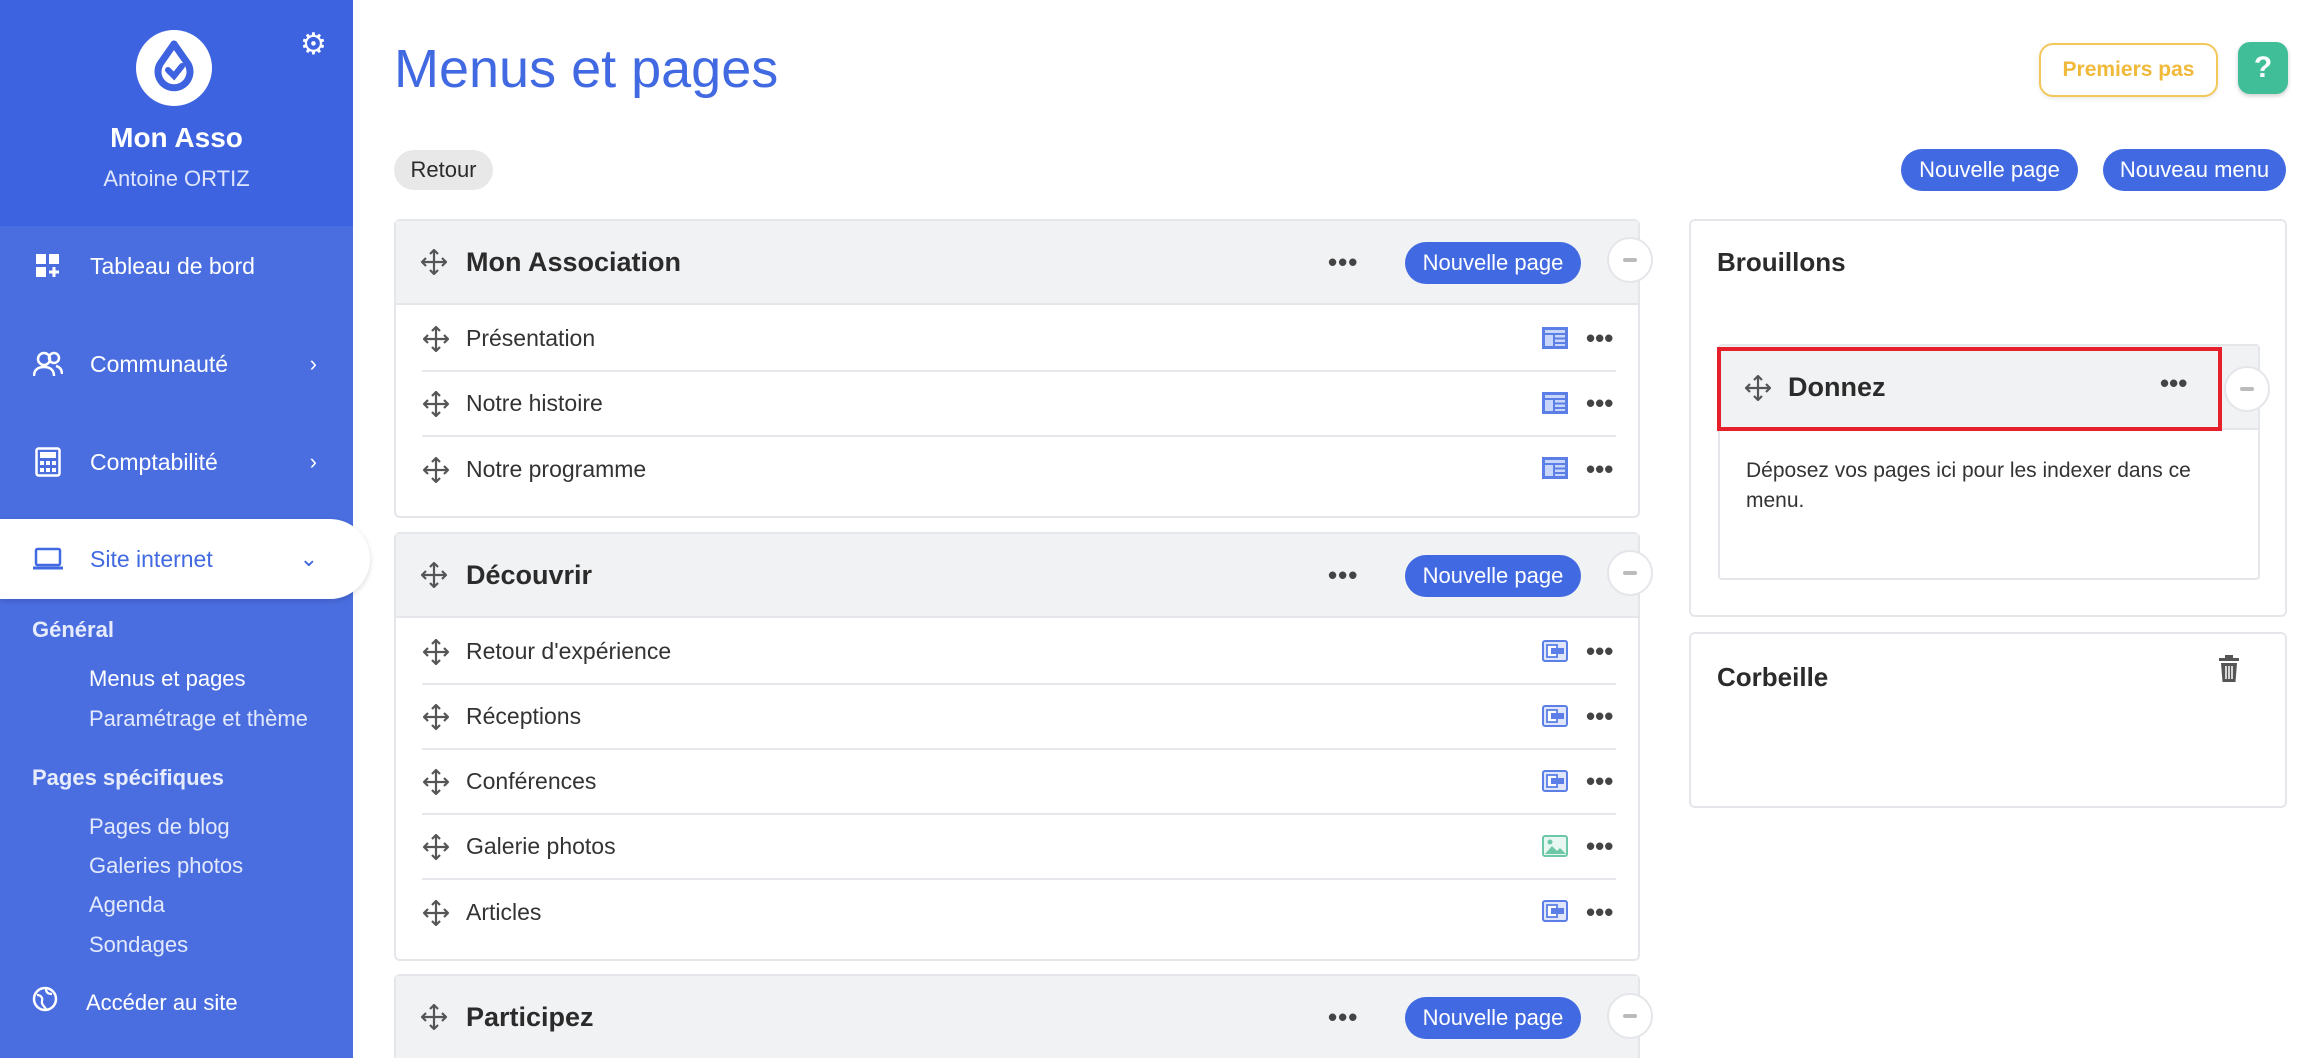 The image size is (2310, 1058). What do you see at coordinates (1019, 404) in the screenshot?
I see `page-row: Notre histoire •••` at bounding box center [1019, 404].